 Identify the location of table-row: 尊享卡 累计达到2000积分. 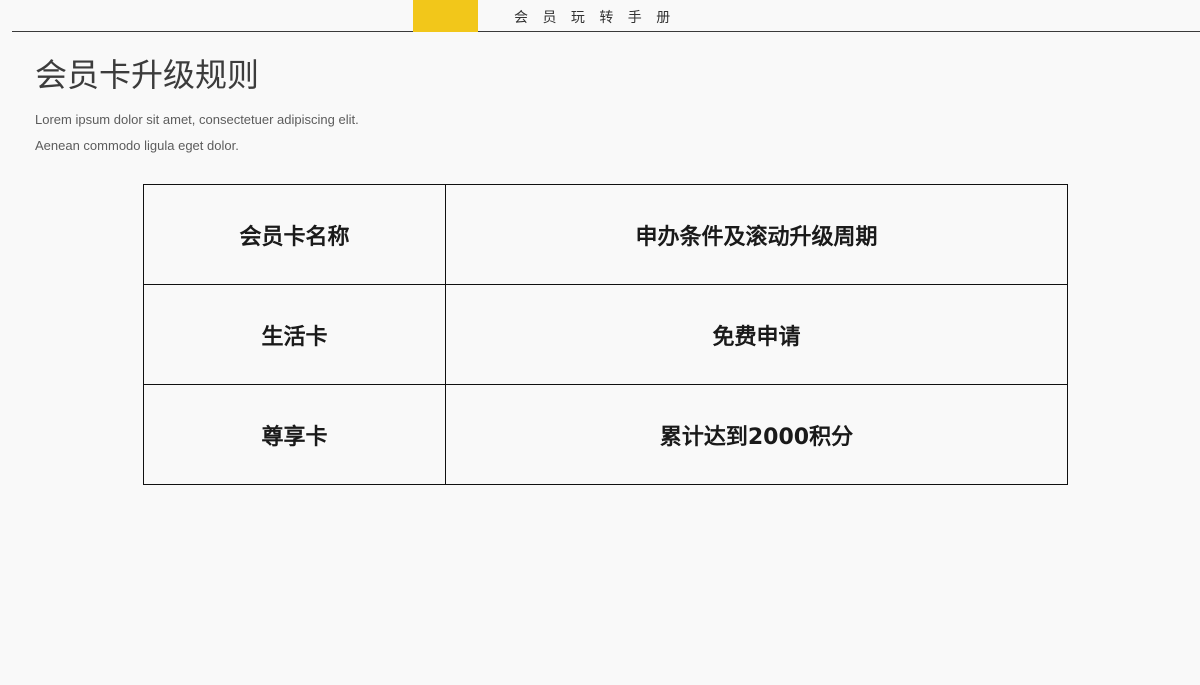
(605, 434).